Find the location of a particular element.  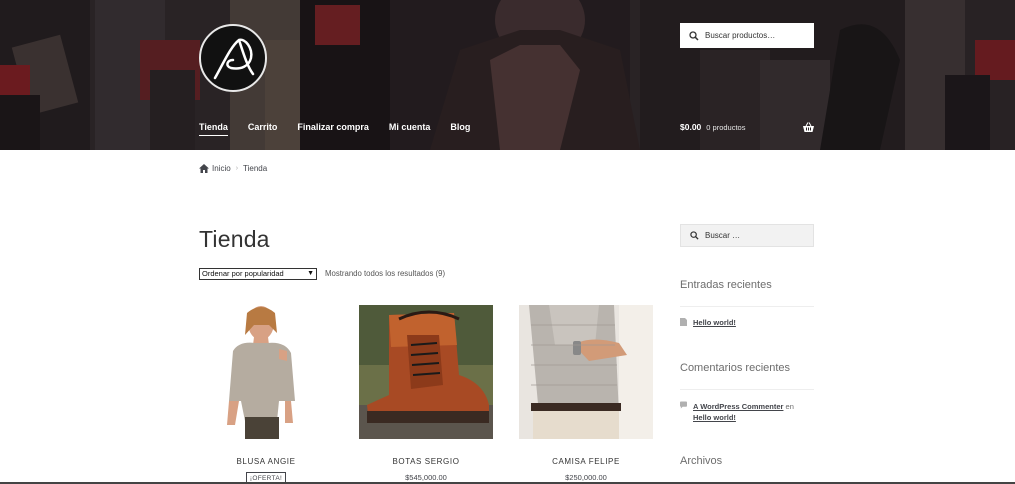

shopping-basket-icon is located at coordinates (808, 127).